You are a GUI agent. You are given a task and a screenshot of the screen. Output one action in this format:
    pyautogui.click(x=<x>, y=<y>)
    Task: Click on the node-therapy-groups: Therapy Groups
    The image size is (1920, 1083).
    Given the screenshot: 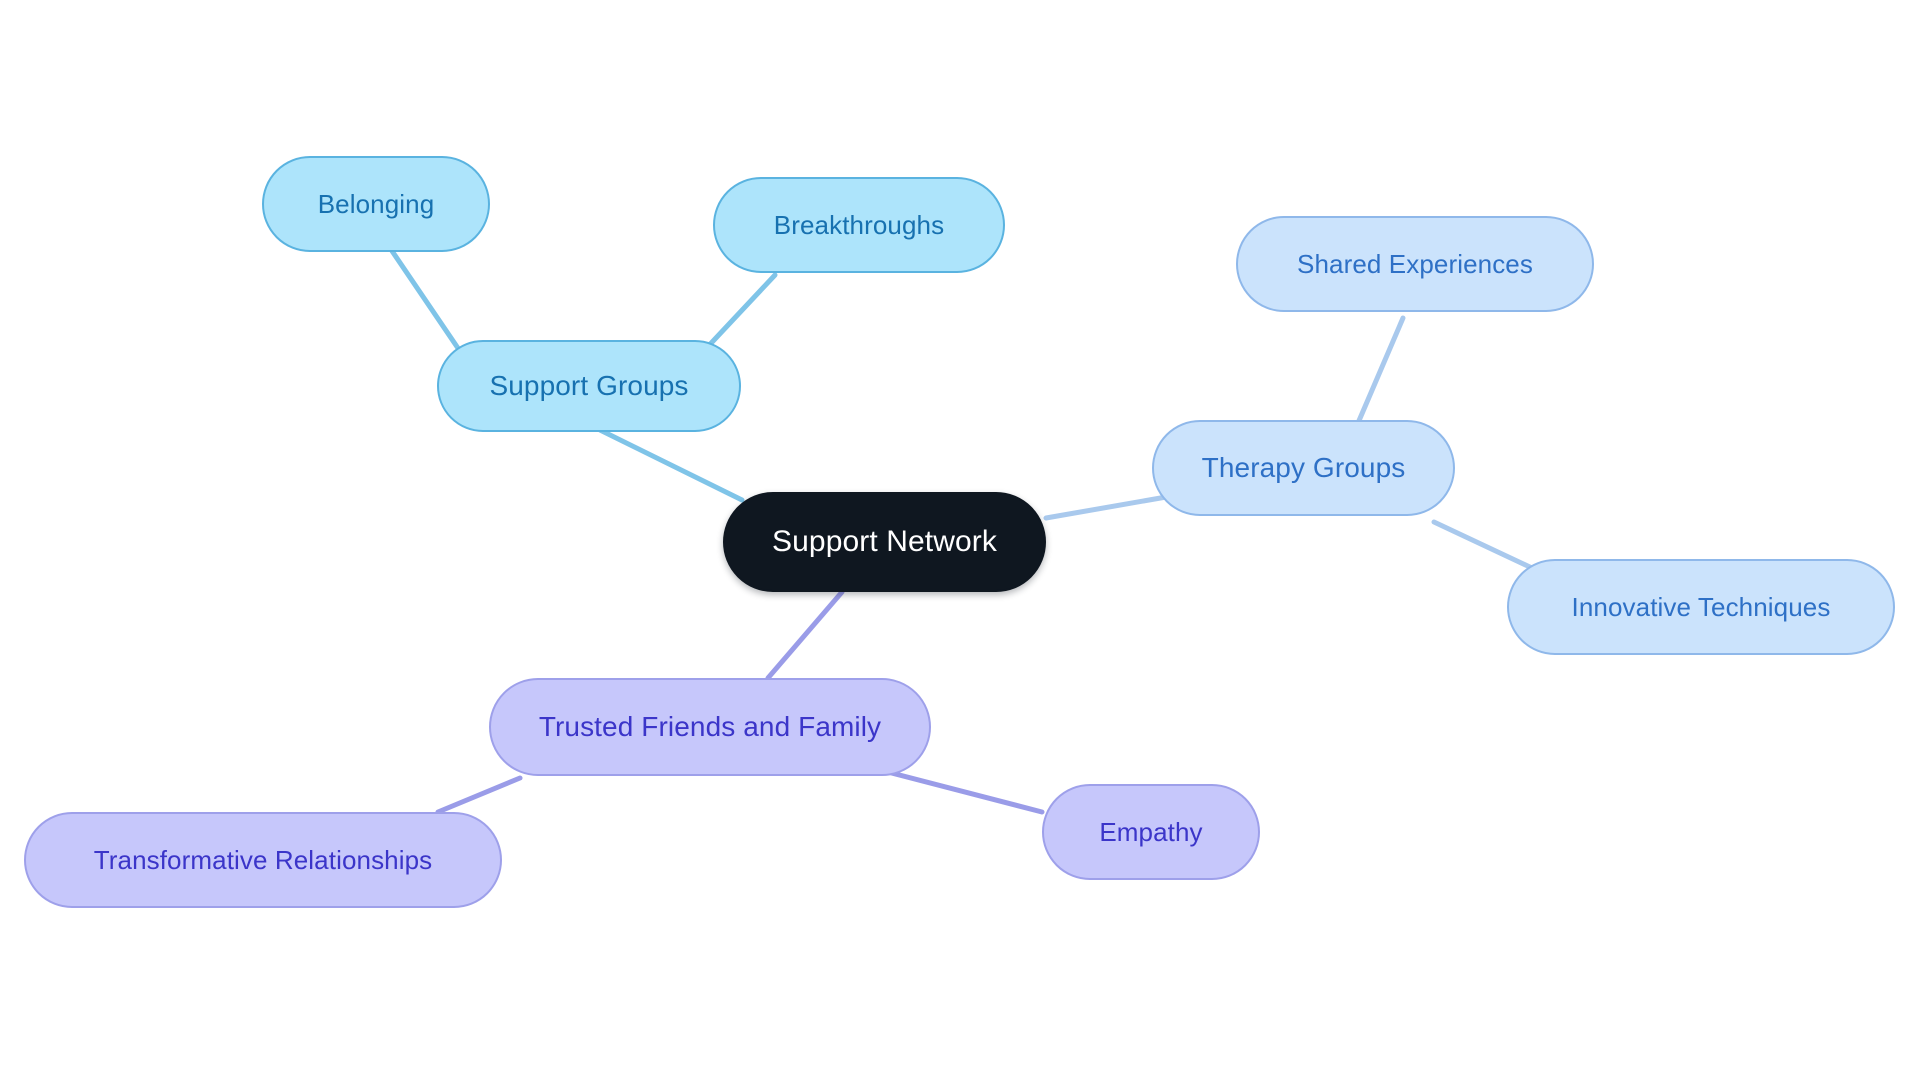 What is the action you would take?
    pyautogui.click(x=1303, y=468)
    